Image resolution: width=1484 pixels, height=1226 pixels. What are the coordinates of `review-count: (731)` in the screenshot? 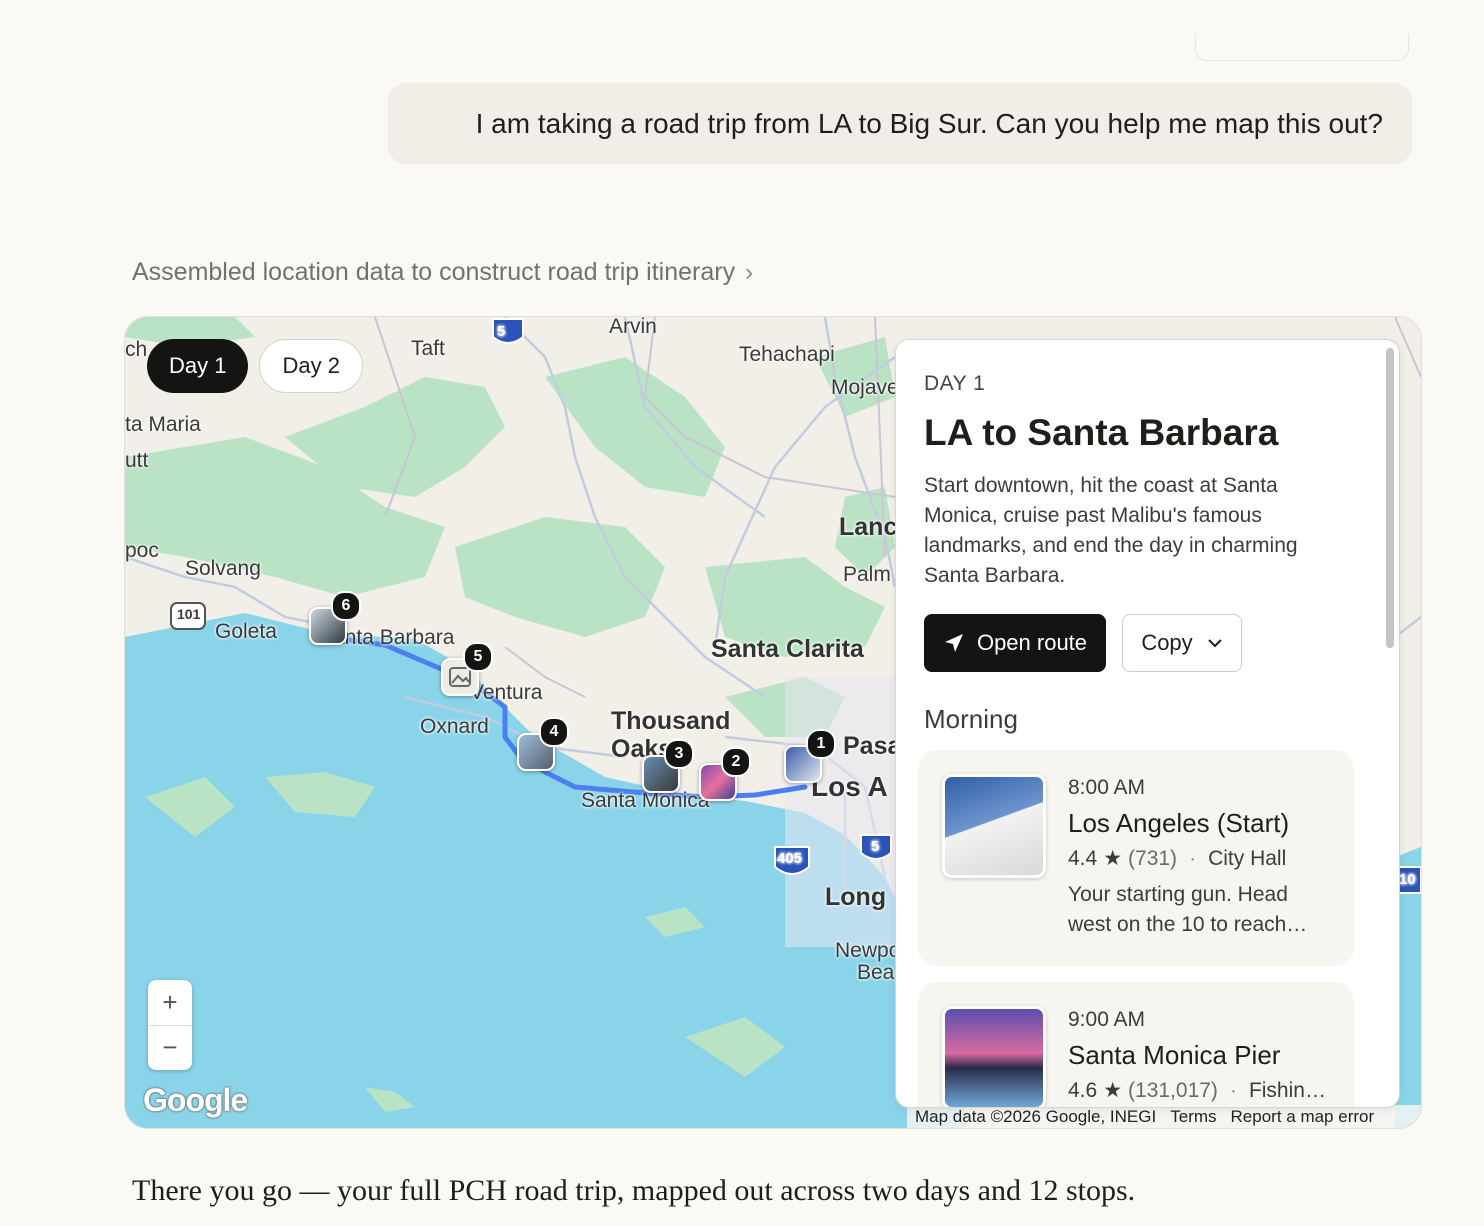 It's located at (1153, 858).